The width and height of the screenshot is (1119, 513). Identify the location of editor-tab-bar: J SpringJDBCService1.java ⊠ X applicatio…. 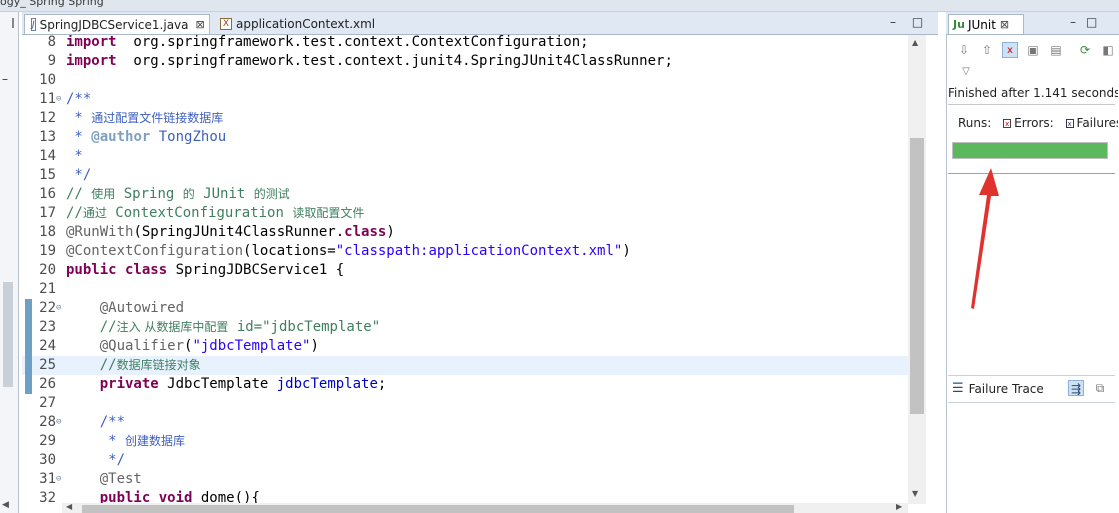
(480, 23).